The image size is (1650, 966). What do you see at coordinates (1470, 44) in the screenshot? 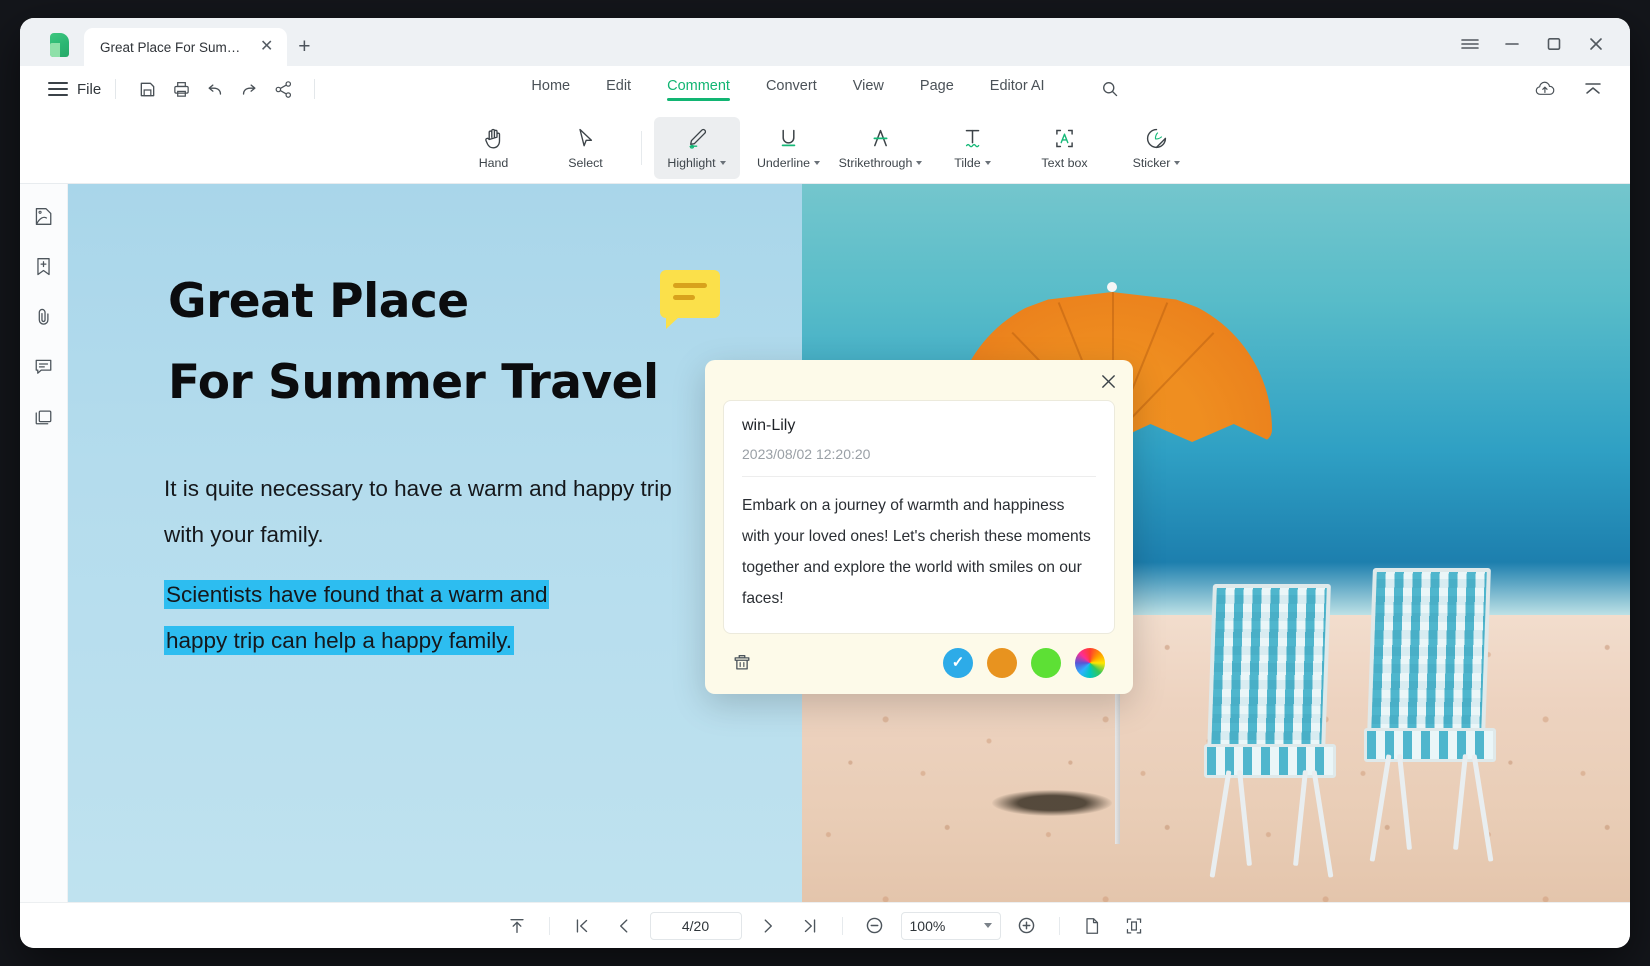
I see `hamburger-menu-icon` at bounding box center [1470, 44].